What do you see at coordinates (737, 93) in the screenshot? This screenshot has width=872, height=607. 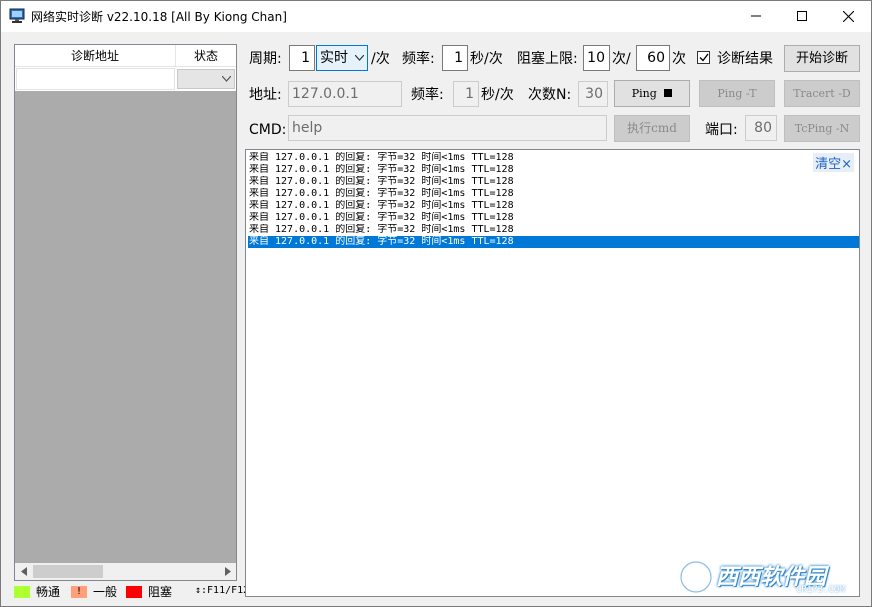 I see `ping-t-button: Ping -T` at bounding box center [737, 93].